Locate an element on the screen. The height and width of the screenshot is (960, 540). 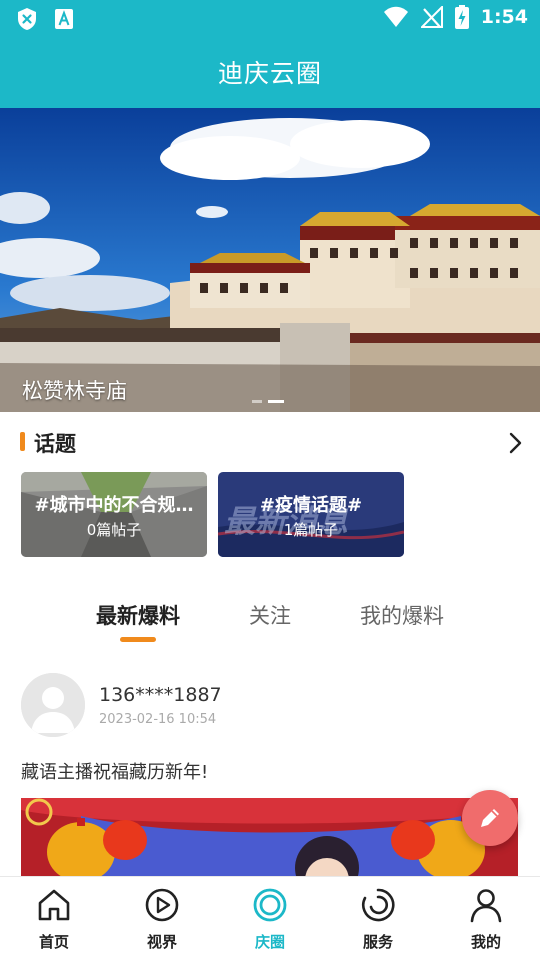
nav-item-home: 首页 is located at coordinates (54, 918).